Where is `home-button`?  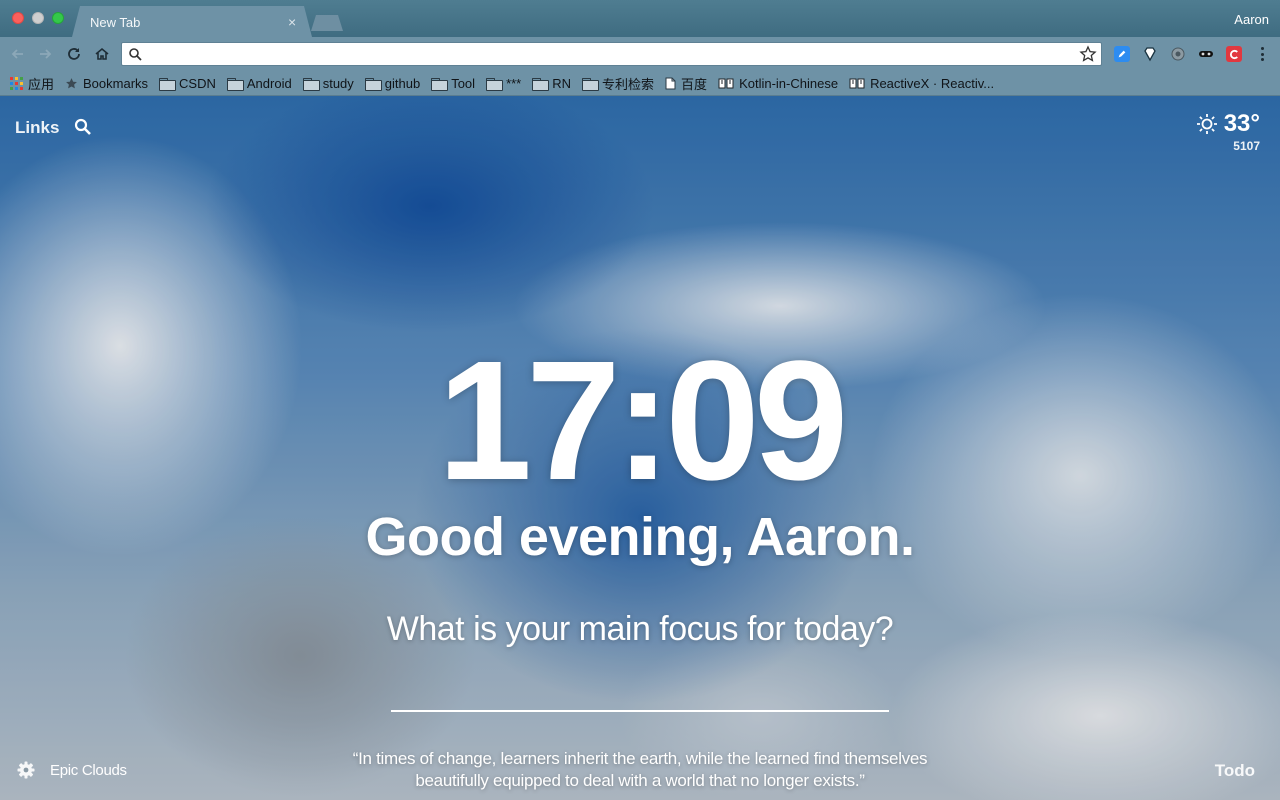
home-button is located at coordinates (102, 54).